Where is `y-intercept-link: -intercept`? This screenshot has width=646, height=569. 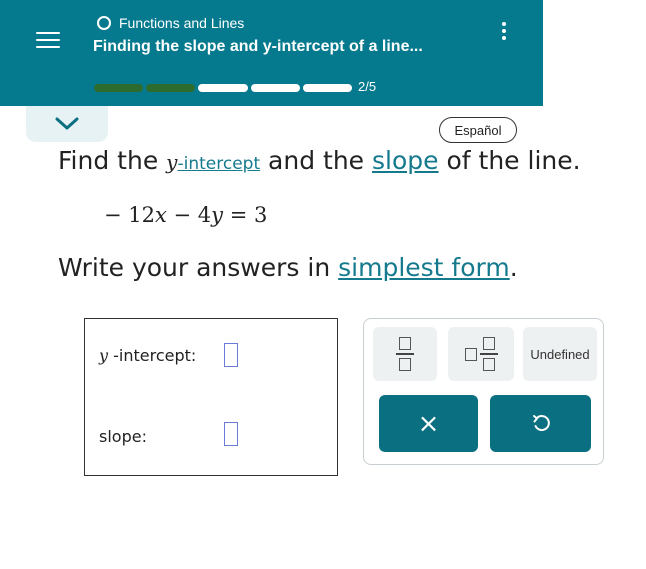 y-intercept-link: -intercept is located at coordinates (218, 164).